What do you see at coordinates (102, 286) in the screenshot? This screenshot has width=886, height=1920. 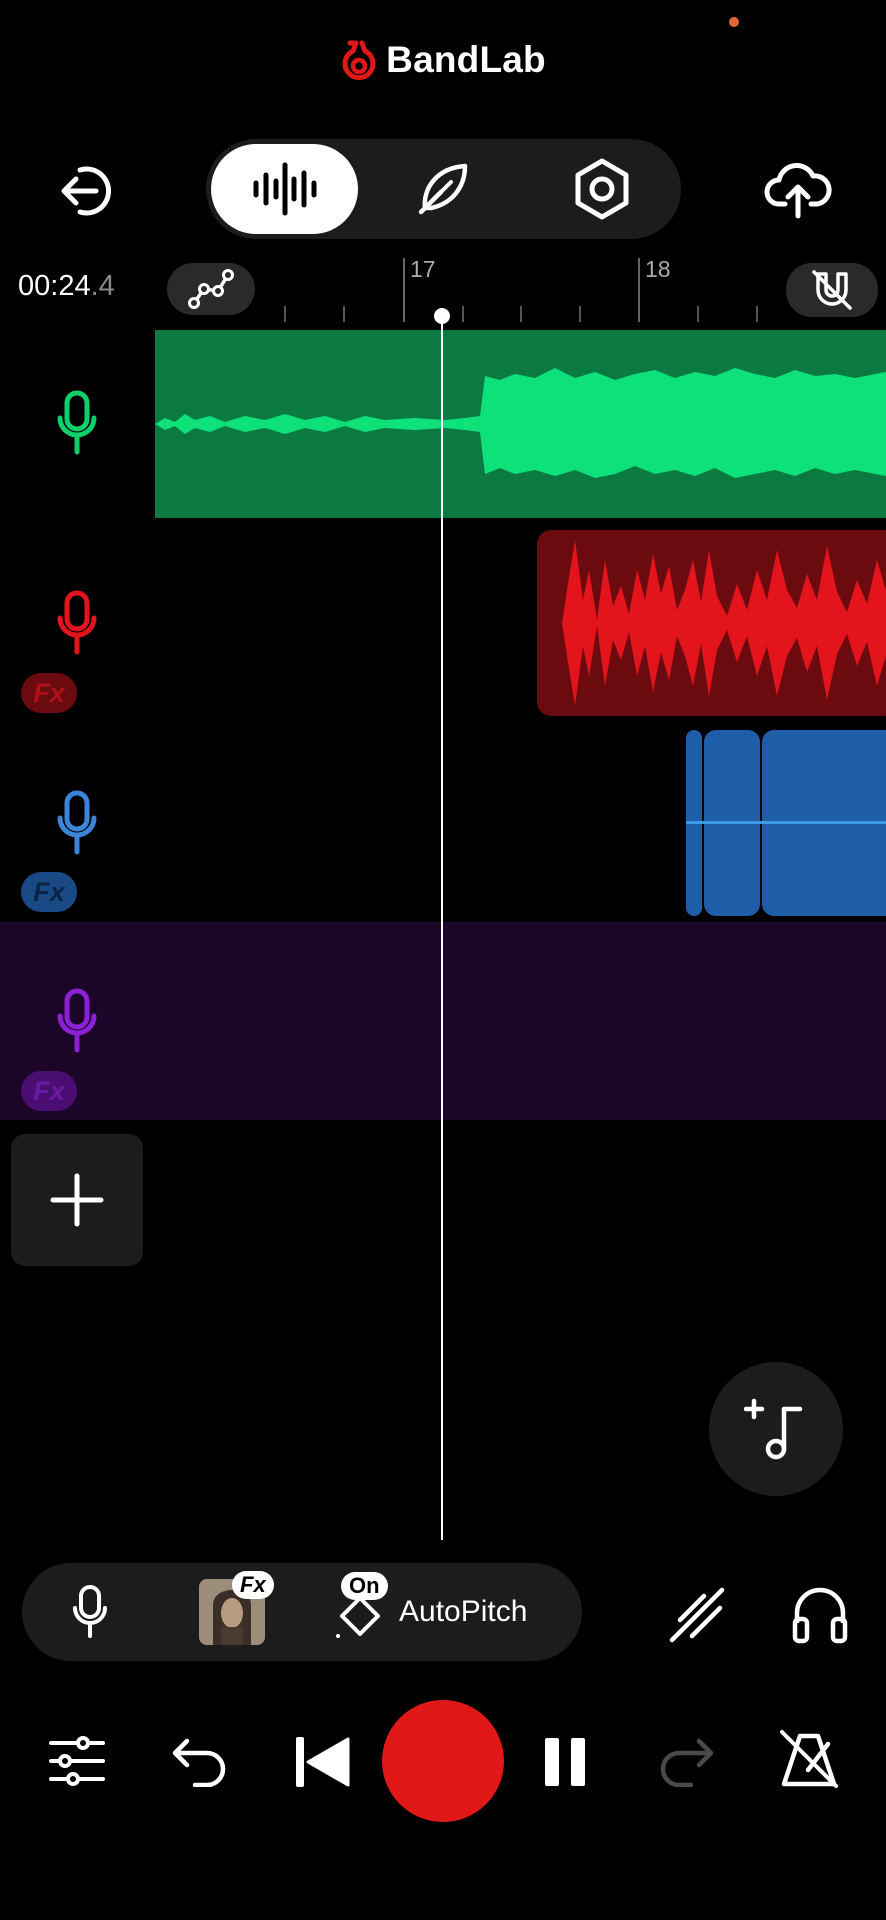 I see `time-fraction: .4` at bounding box center [102, 286].